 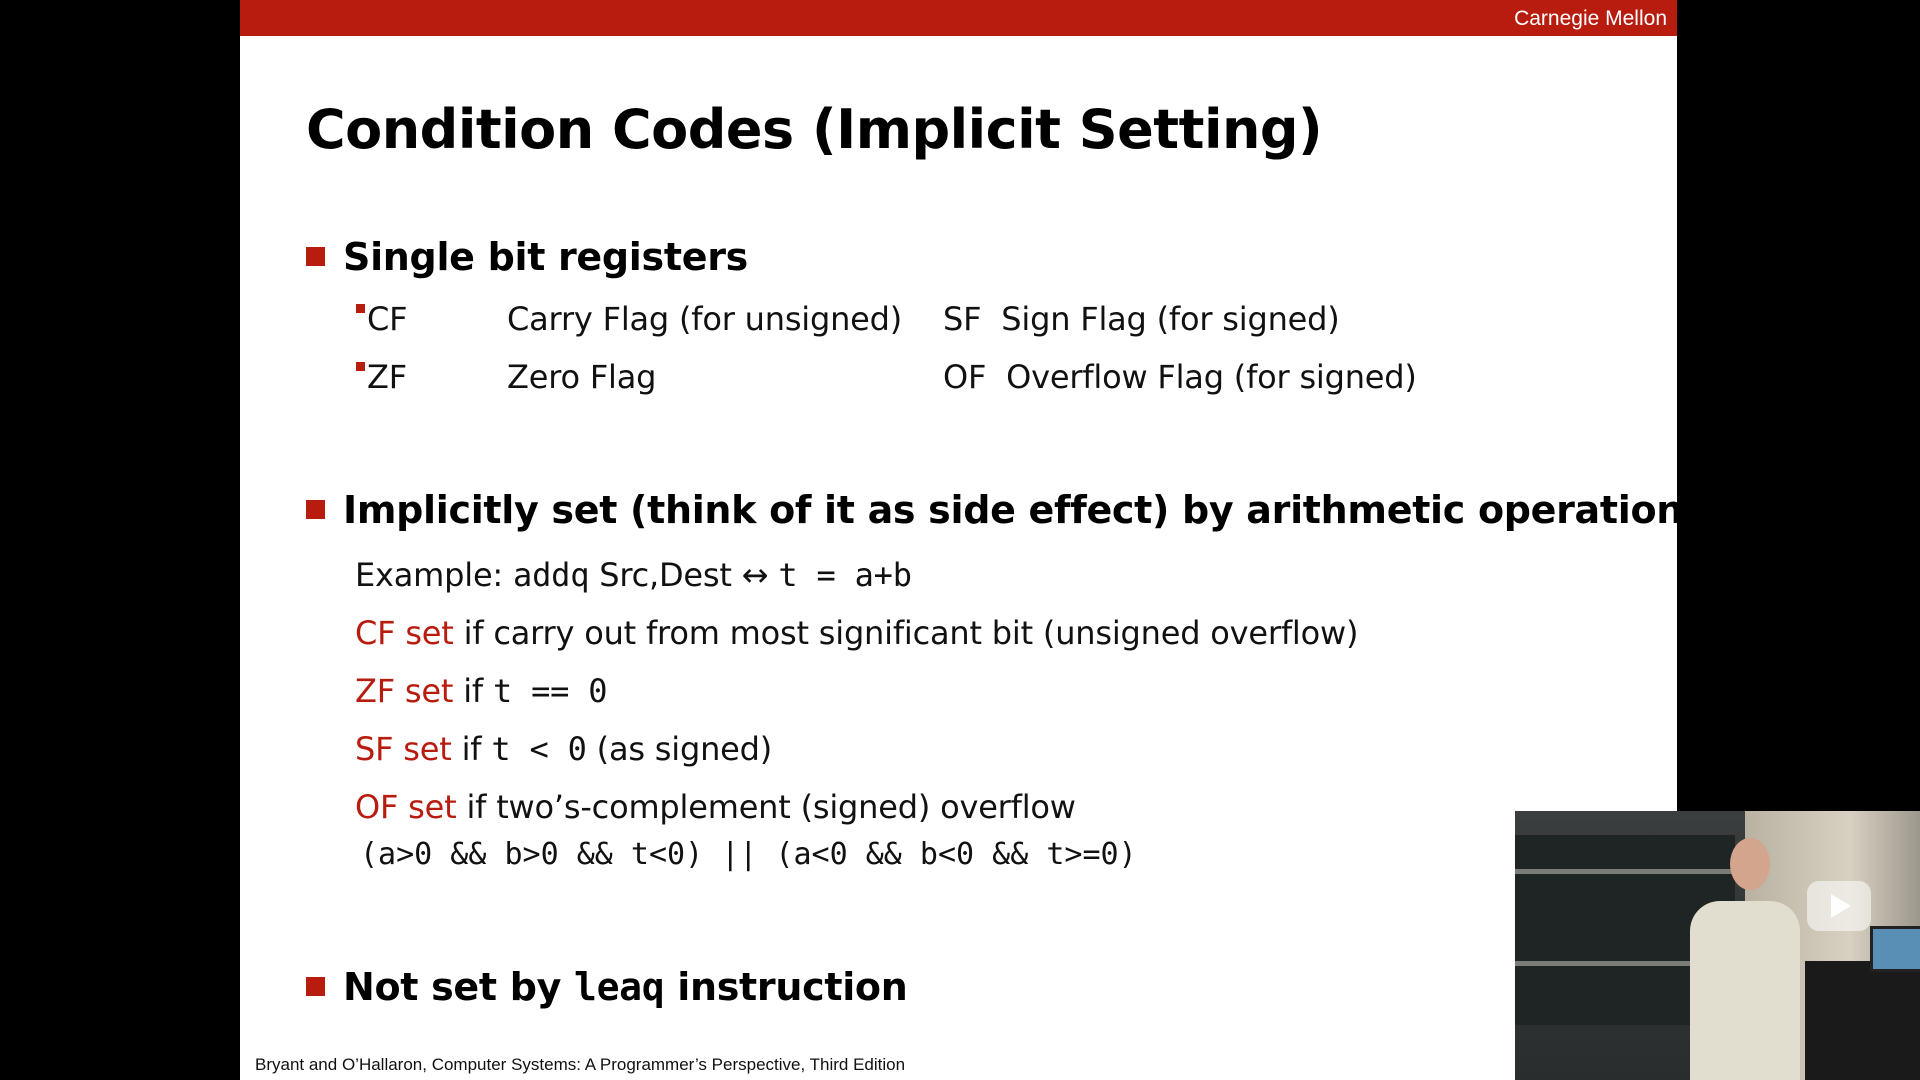 What do you see at coordinates (965, 377) in the screenshot?
I see `flag-name: OF` at bounding box center [965, 377].